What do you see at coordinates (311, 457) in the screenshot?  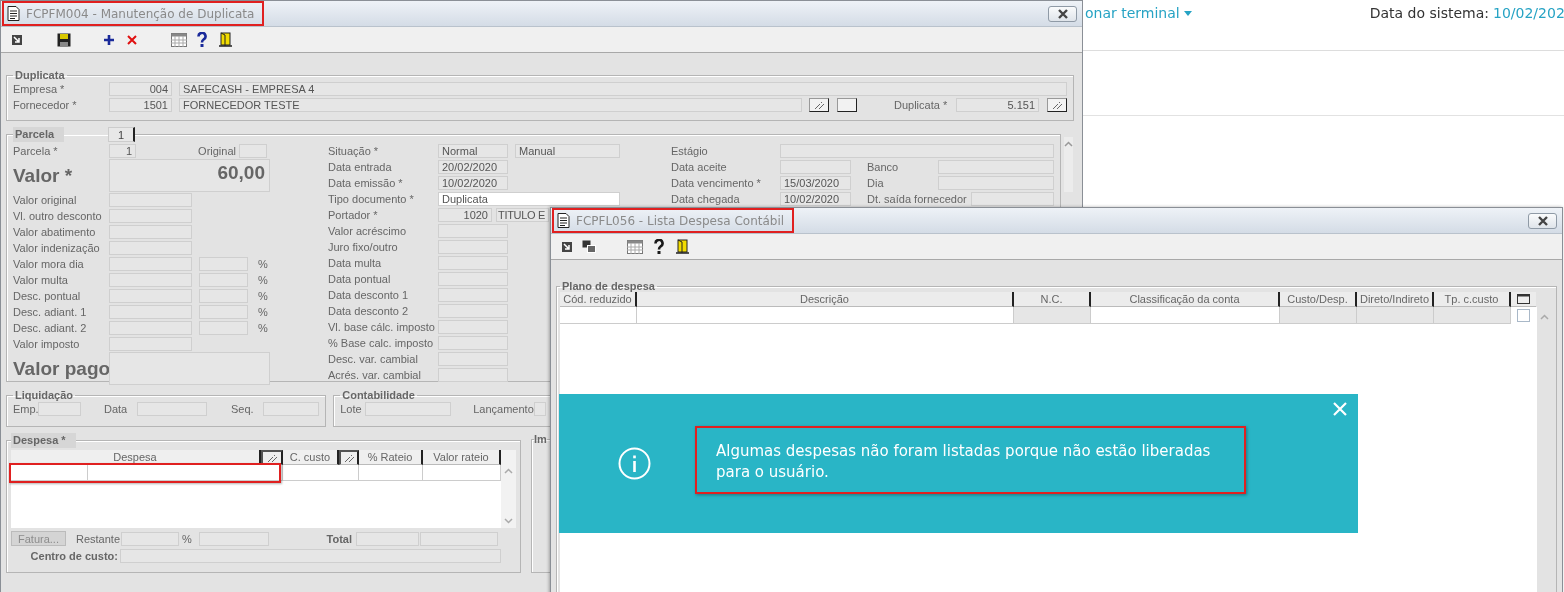 I see `column-header: C. custo` at bounding box center [311, 457].